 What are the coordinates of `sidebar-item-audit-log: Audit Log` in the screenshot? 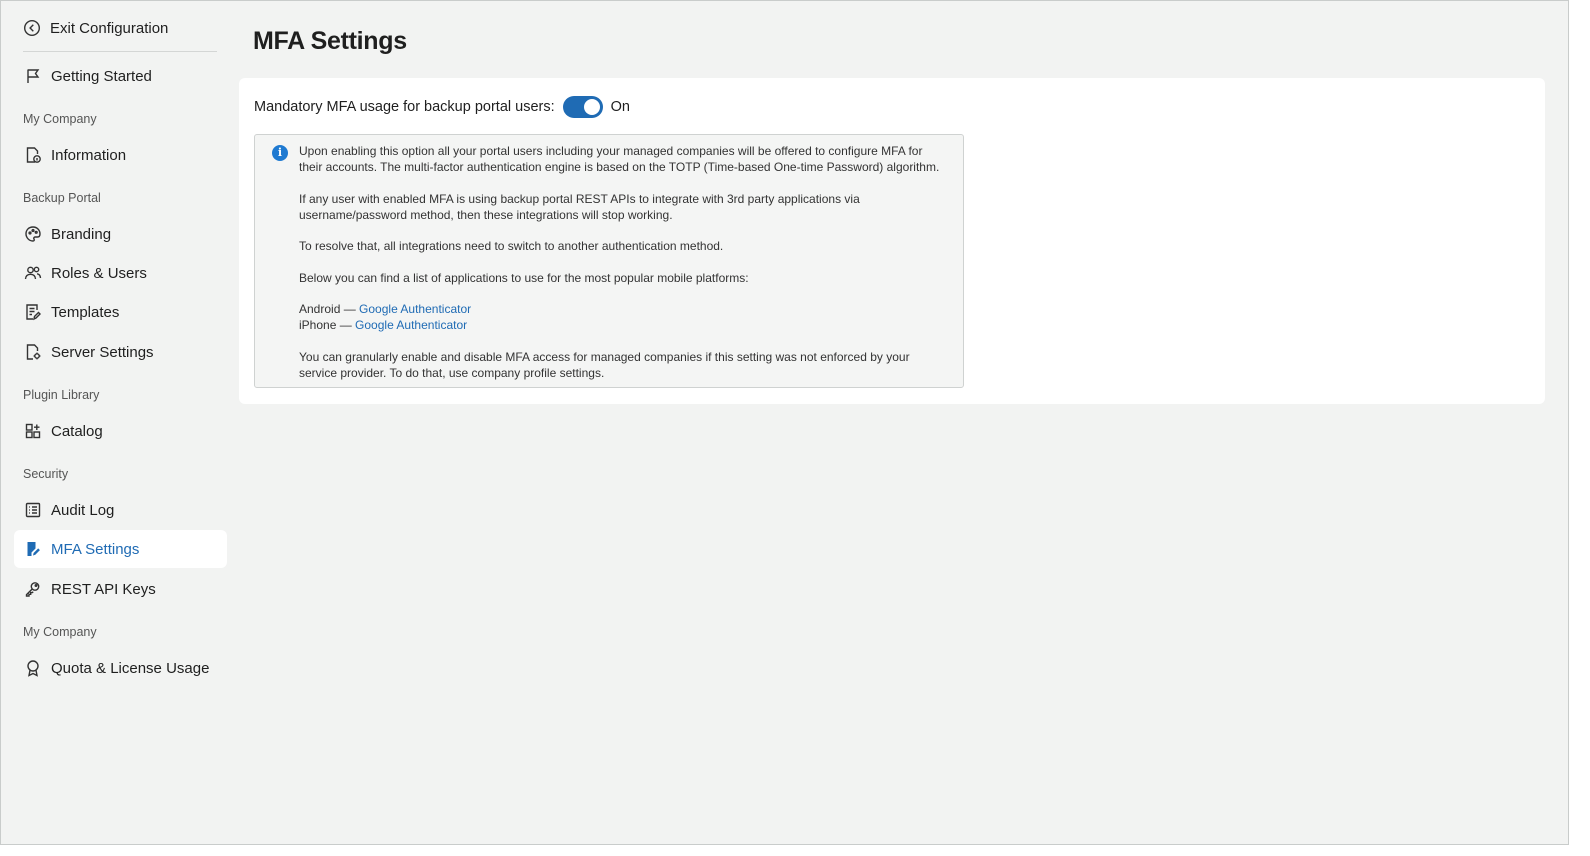 It's located at (120, 510).